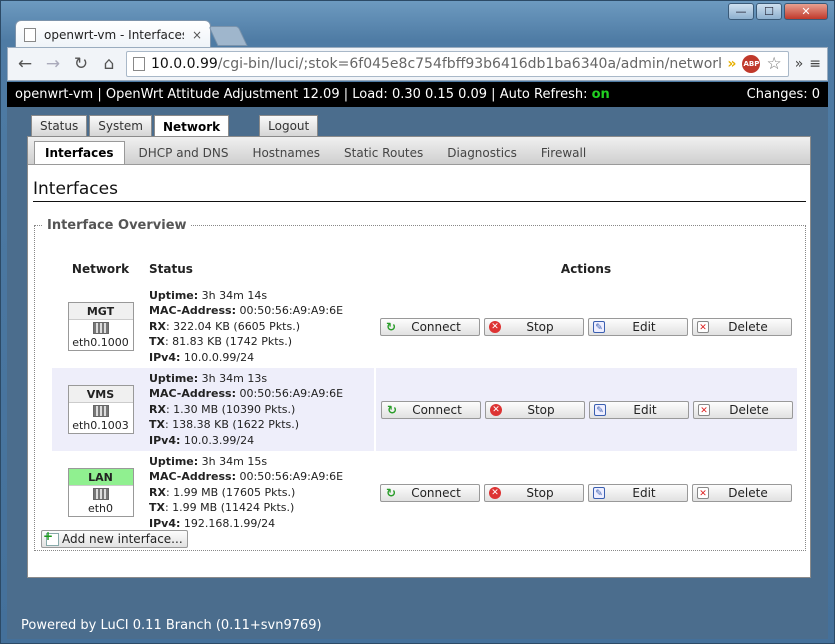 The width and height of the screenshot is (835, 644). What do you see at coordinates (100, 394) in the screenshot?
I see `interface-name: VMS` at bounding box center [100, 394].